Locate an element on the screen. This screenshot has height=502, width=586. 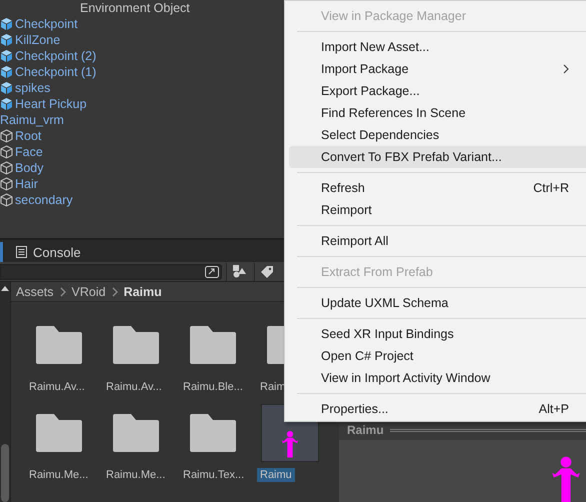
breadcrumb-item: VRoid is located at coordinates (89, 291).